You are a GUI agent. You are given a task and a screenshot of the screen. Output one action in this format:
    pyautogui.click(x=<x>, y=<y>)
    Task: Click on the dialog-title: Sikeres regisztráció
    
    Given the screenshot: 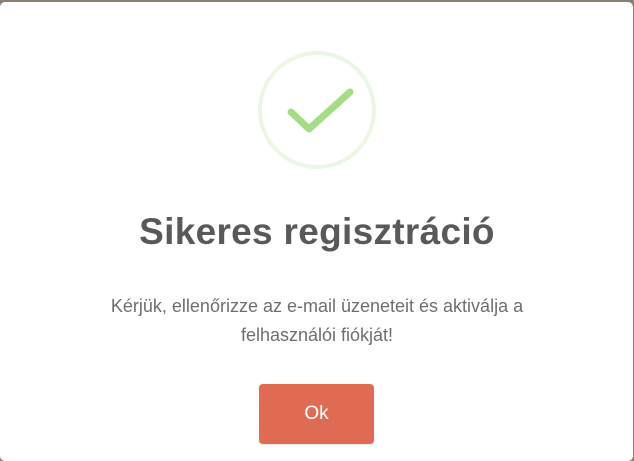 What is the action you would take?
    pyautogui.click(x=317, y=231)
    